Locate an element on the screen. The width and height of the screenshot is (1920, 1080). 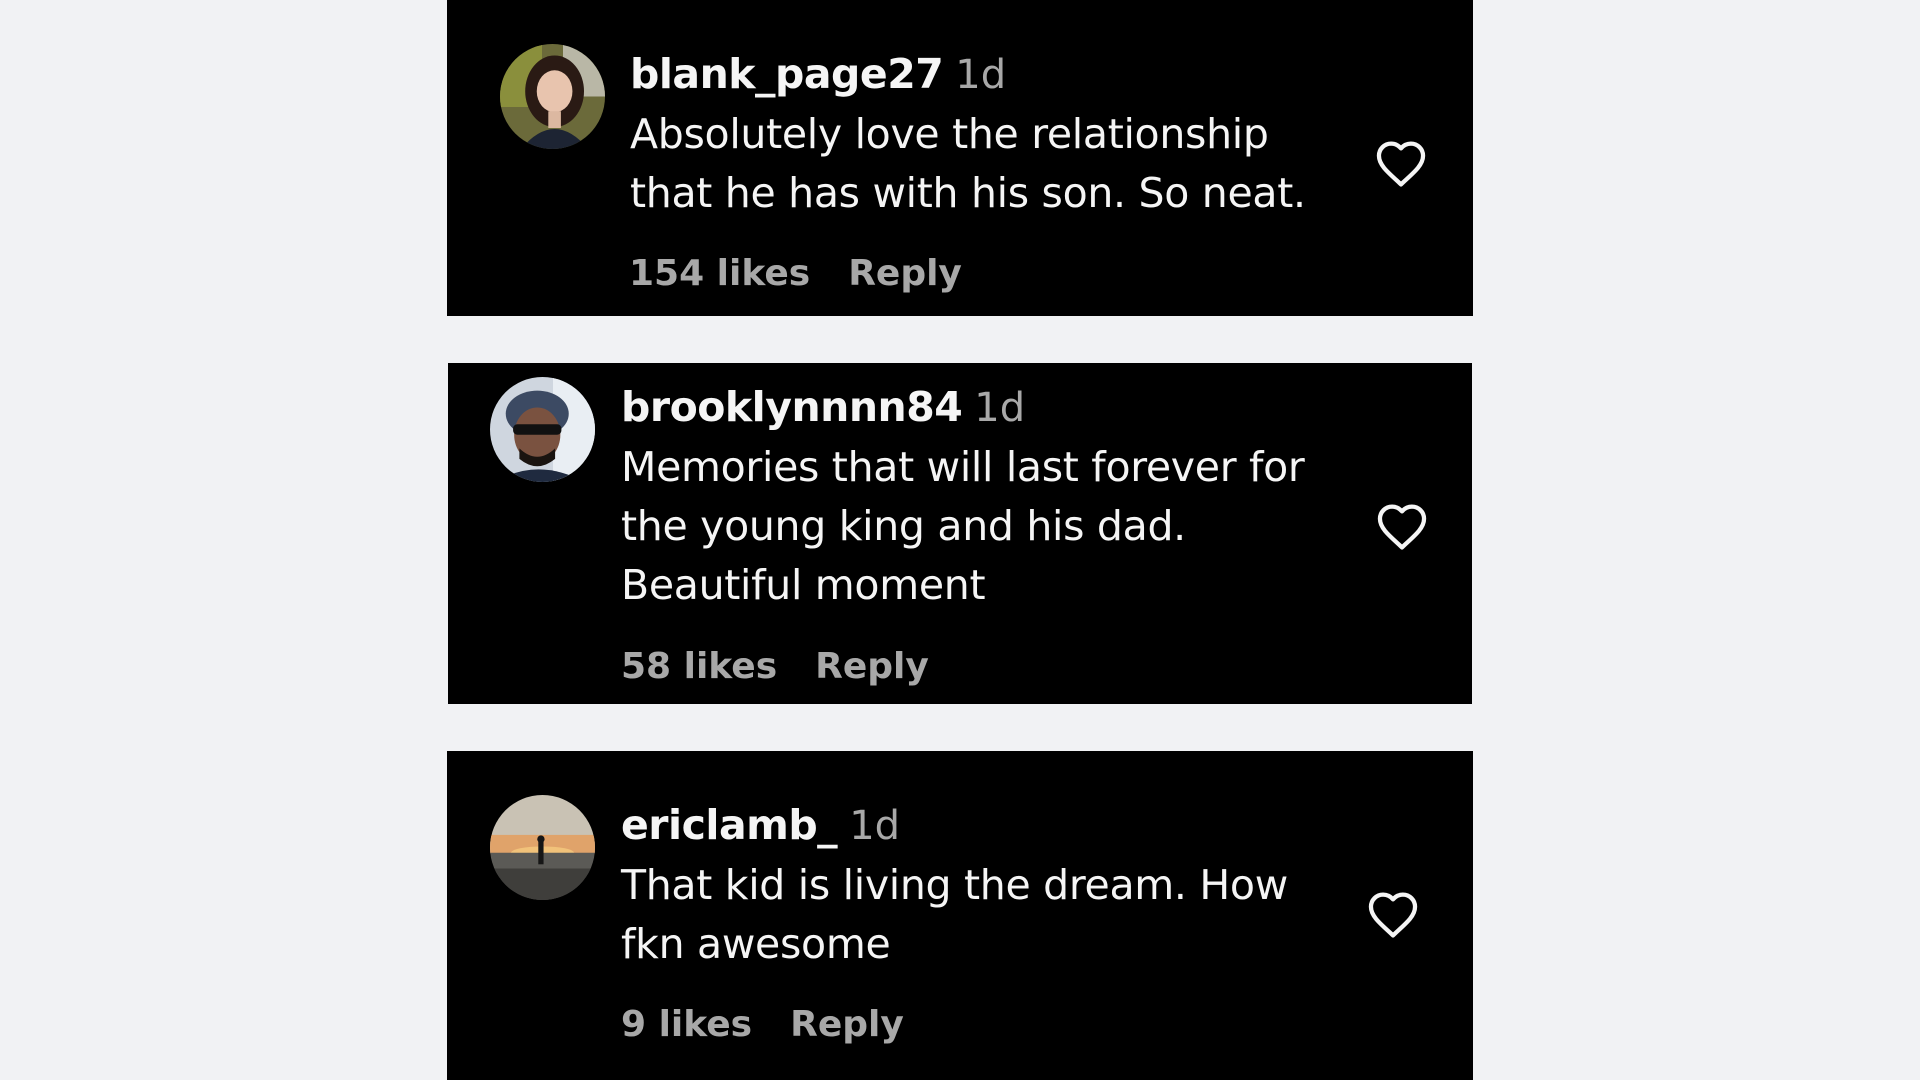
likes-count: 9 likes is located at coordinates (686, 1024).